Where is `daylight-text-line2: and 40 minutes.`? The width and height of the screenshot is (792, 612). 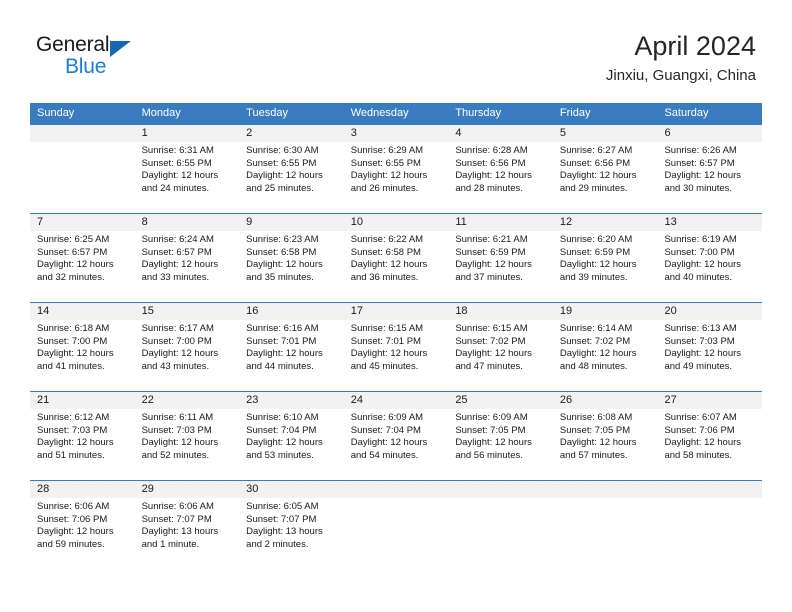
daylight-text-line2: and 40 minutes. is located at coordinates (698, 277).